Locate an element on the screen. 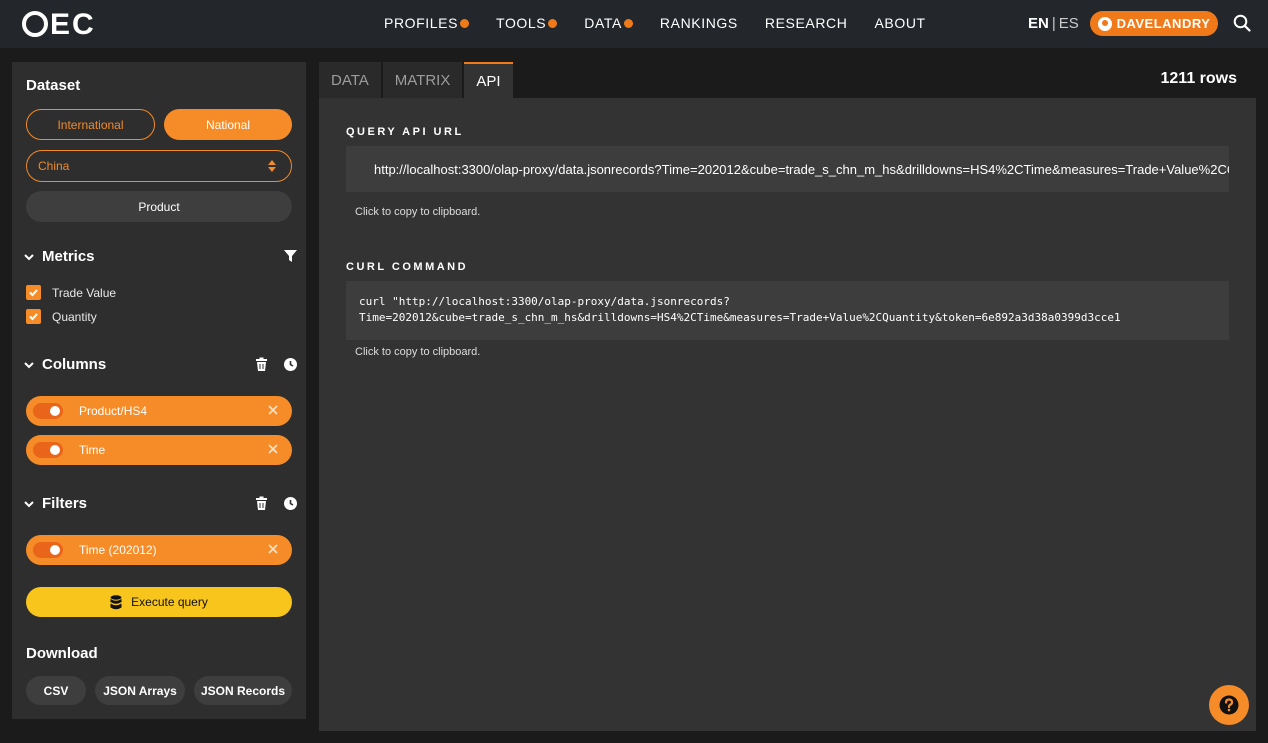  column-label: Time is located at coordinates (92, 450).